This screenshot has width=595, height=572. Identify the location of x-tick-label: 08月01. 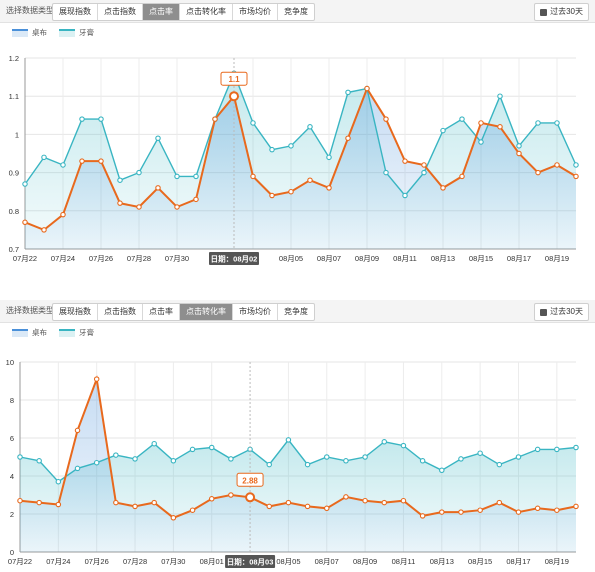
(212, 561).